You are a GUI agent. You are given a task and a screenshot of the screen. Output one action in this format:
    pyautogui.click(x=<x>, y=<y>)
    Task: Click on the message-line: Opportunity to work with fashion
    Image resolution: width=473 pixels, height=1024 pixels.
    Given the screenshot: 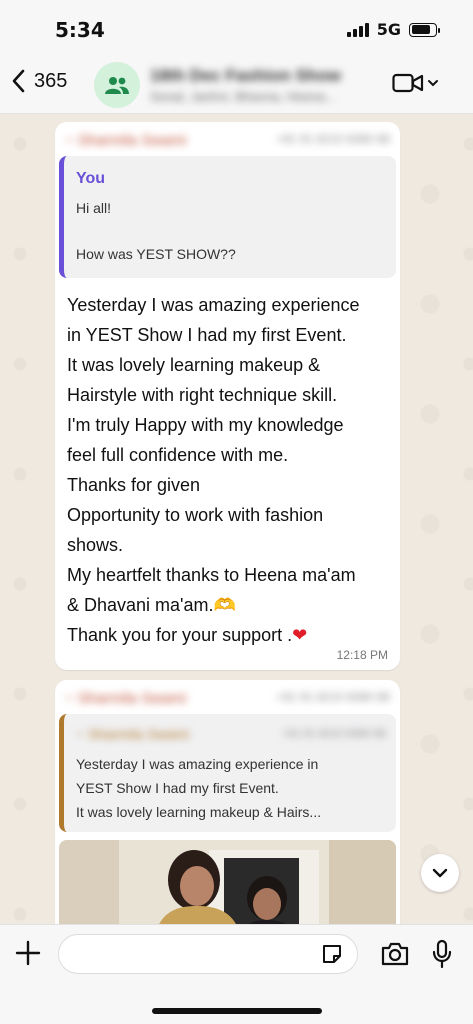 What is the action you would take?
    pyautogui.click(x=195, y=515)
    